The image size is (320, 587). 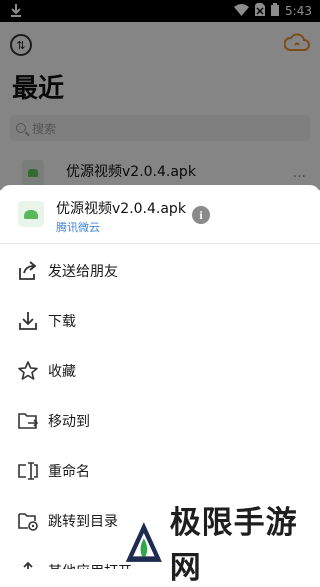 I want to click on sheet-header: 优源视频v2.0.4.apk 腾讯微云 i, so click(x=160, y=214).